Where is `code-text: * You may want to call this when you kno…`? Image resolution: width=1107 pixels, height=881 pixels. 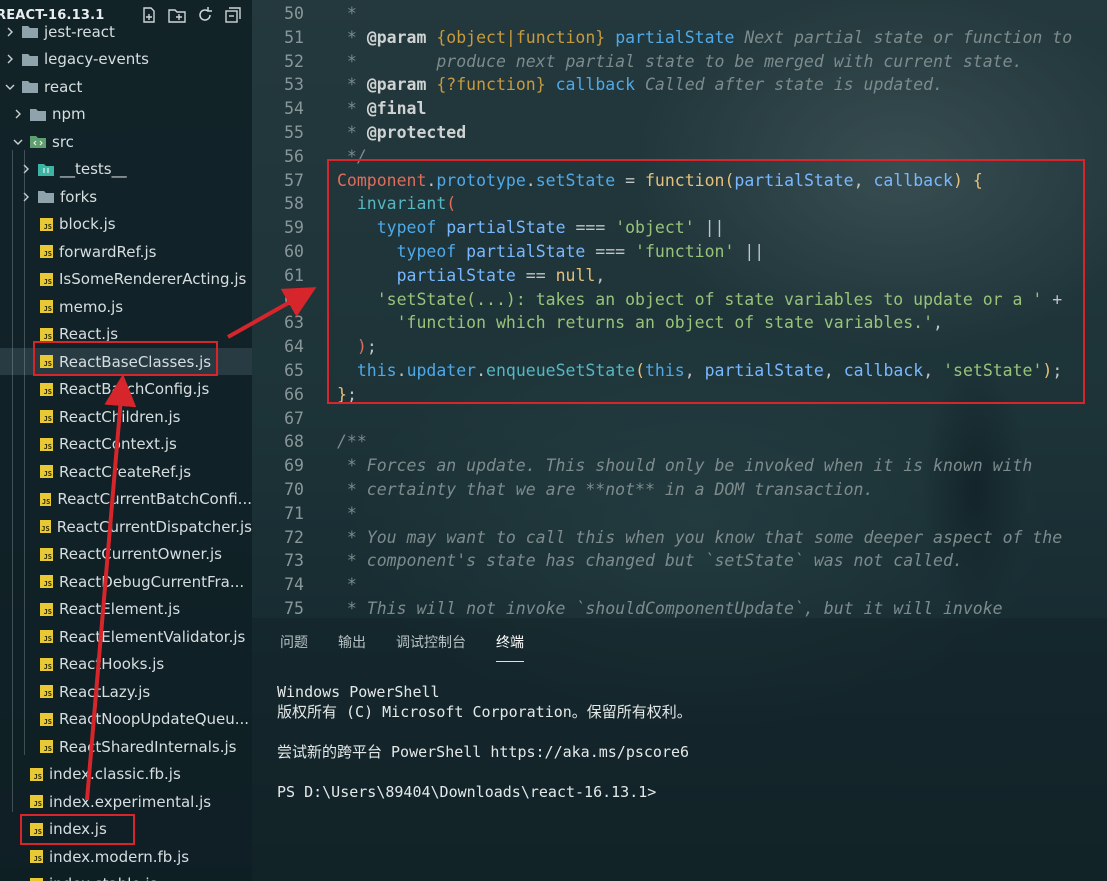
code-text: * You may want to call this when you kno… is located at coordinates (700, 537).